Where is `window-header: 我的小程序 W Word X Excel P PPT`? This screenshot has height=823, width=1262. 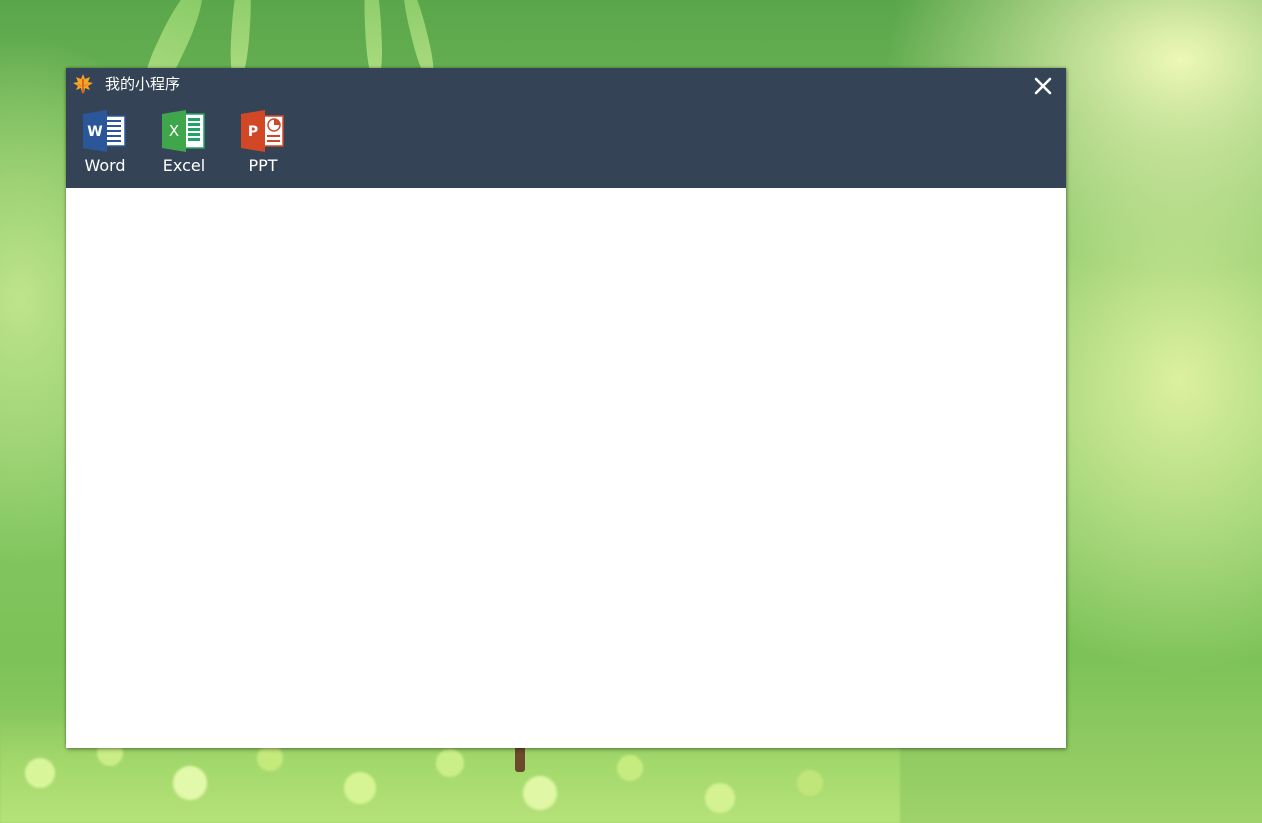
window-header: 我的小程序 W Word X Excel P PPT is located at coordinates (566, 128).